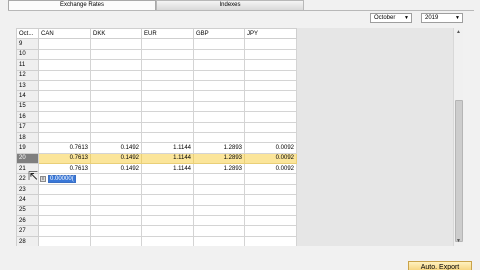  I want to click on table-row: 11, so click(156, 65).